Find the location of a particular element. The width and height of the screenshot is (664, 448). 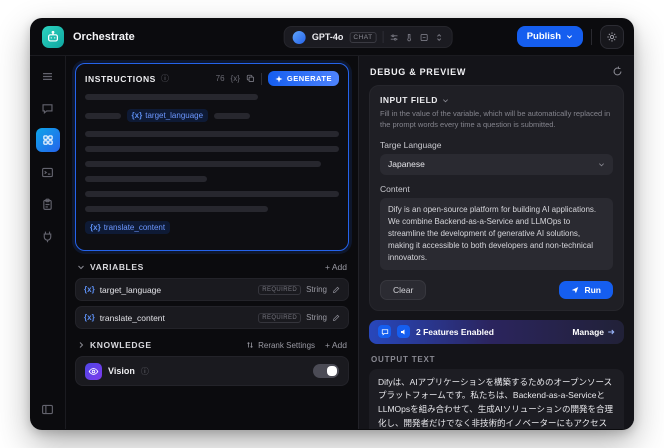

send-icon is located at coordinates (575, 289).